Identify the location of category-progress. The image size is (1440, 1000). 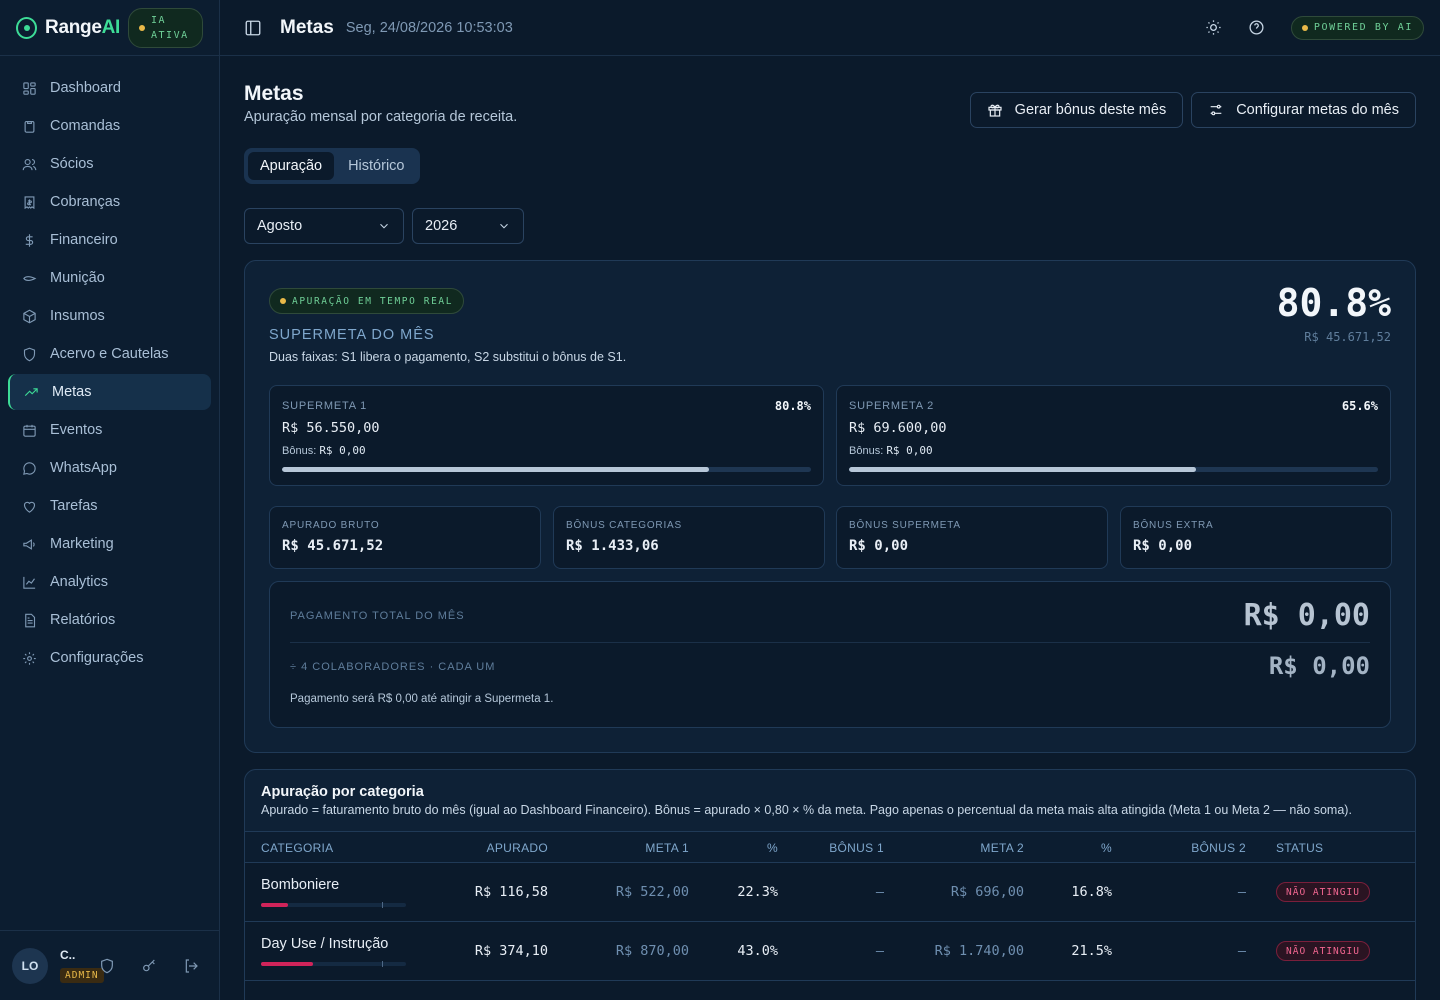
(333, 905).